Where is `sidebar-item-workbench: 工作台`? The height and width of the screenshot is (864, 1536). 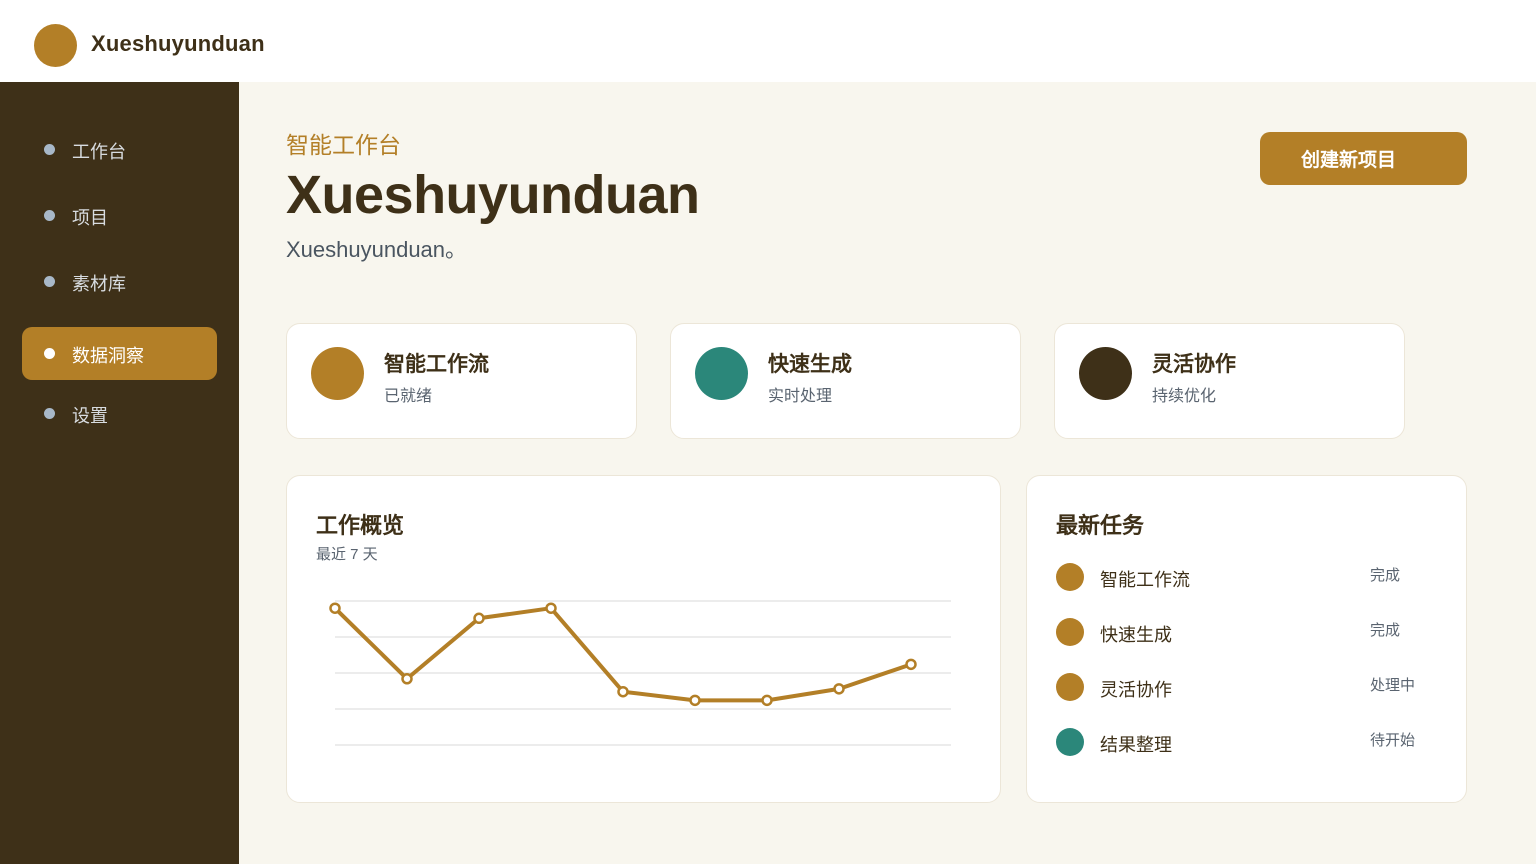
sidebar-item-workbench: 工作台 is located at coordinates (119, 149).